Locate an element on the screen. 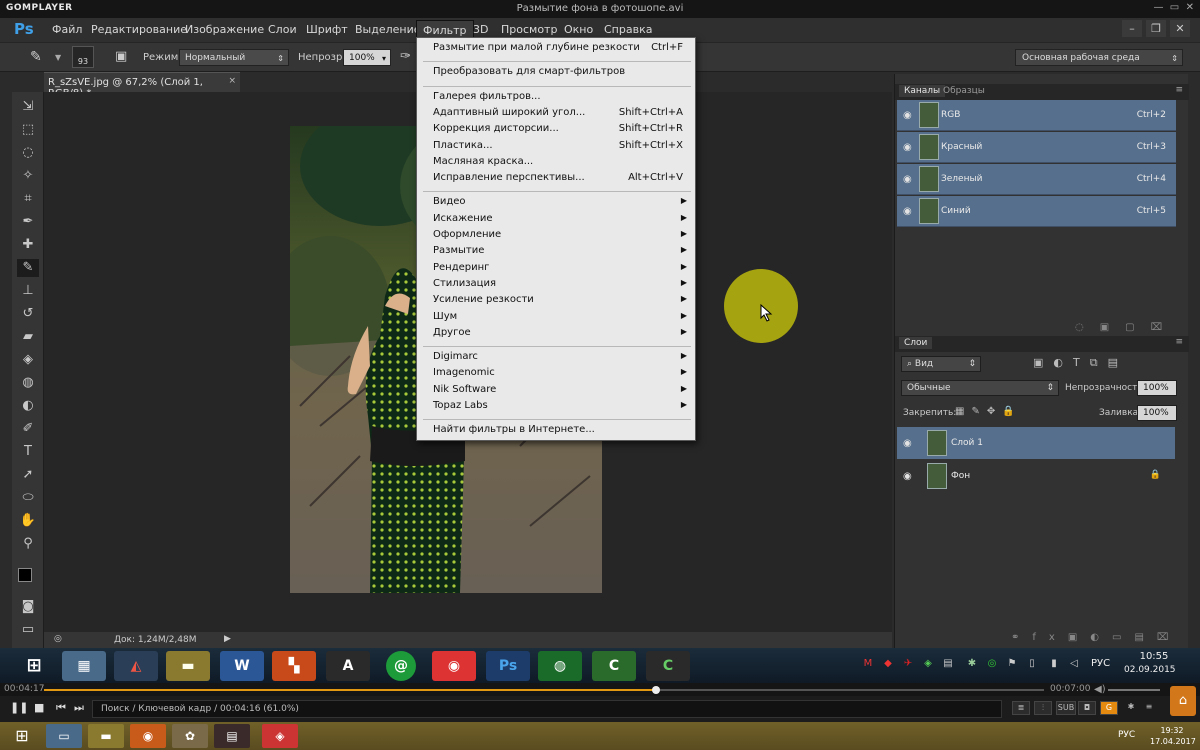 Image resolution: width=1200 pixels, height=750 pixels. path-select-icon: ➚ is located at coordinates (28, 475).